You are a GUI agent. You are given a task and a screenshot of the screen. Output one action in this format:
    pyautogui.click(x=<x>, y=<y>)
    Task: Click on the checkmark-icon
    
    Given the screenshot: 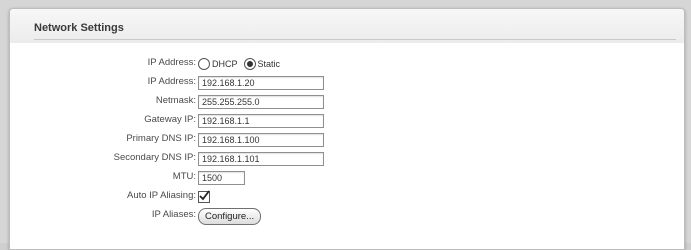 What is the action you would take?
    pyautogui.click(x=204, y=195)
    